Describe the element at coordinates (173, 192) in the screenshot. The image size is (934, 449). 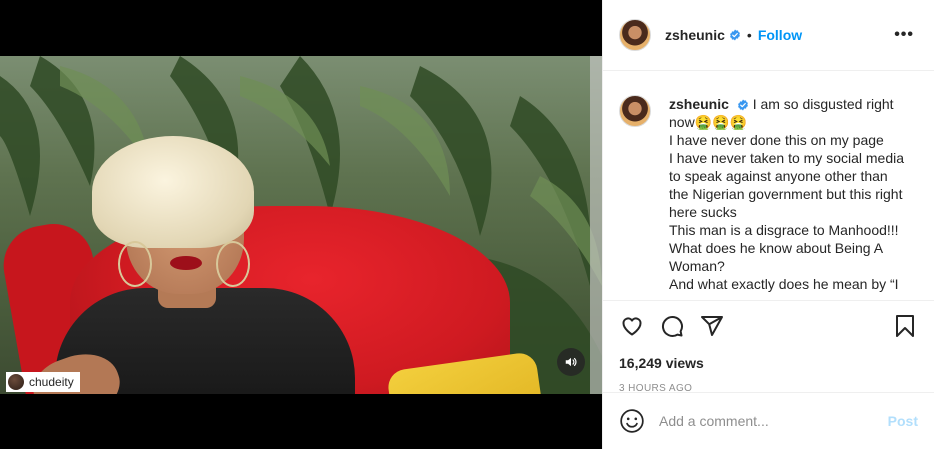
I see `person-hair` at that location.